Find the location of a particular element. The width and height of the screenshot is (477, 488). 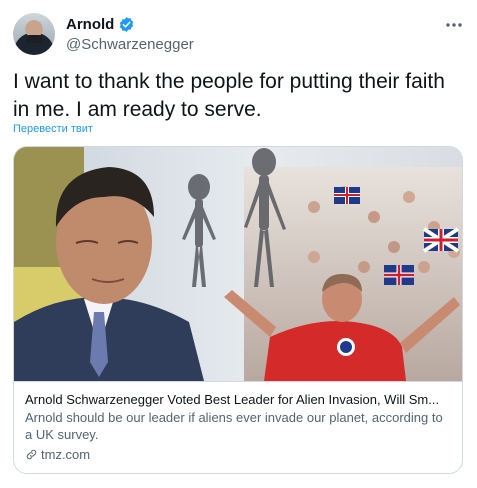

card-domain: tmz.com is located at coordinates (66, 454).